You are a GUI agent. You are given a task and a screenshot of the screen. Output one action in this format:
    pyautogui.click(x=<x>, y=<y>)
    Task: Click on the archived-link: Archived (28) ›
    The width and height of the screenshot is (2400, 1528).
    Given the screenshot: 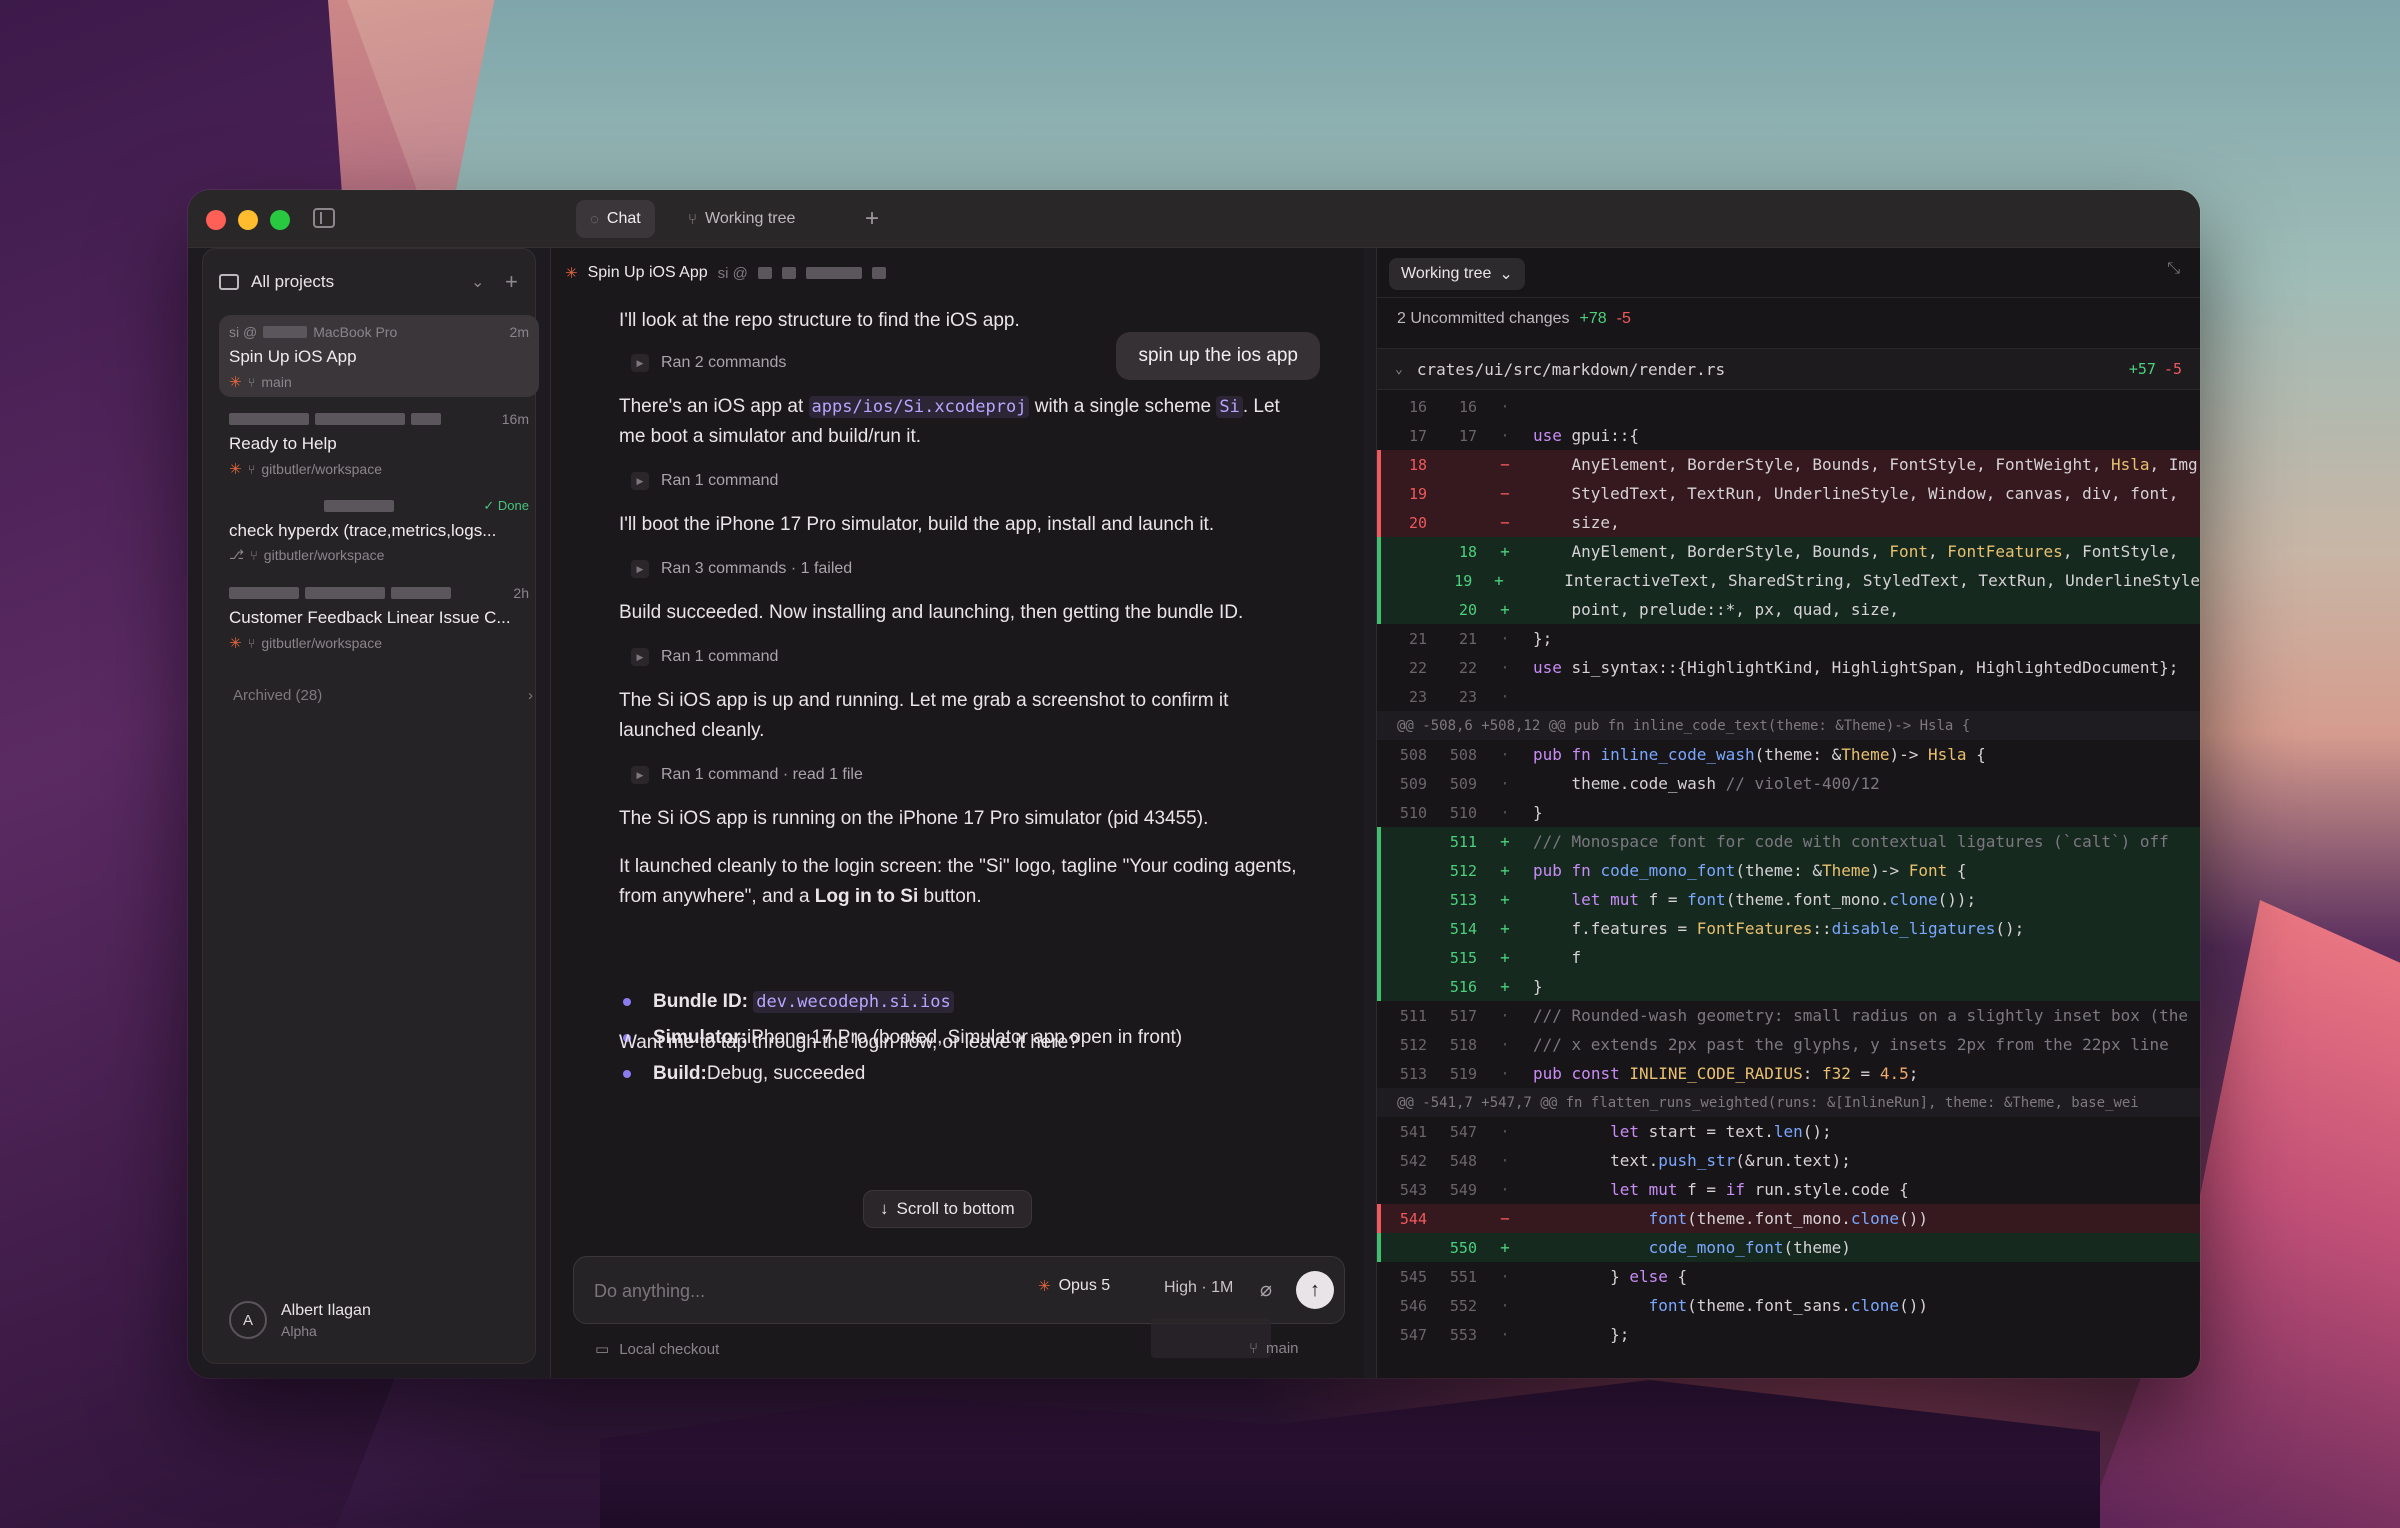 What is the action you would take?
    pyautogui.click(x=383, y=695)
    